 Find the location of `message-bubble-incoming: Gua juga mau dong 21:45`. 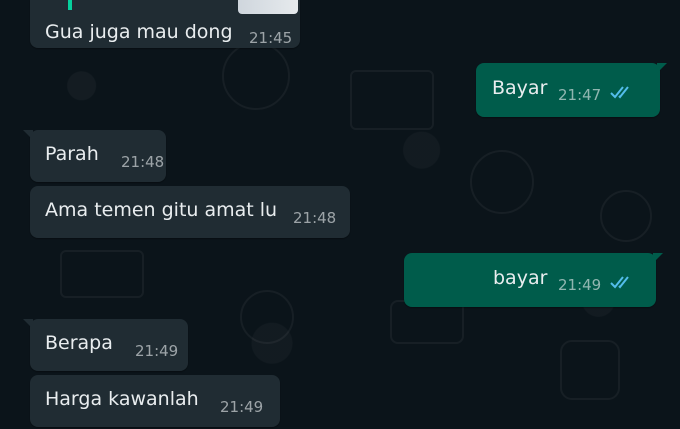

message-bubble-incoming: Gua juga mau dong 21:45 is located at coordinates (165, 24).